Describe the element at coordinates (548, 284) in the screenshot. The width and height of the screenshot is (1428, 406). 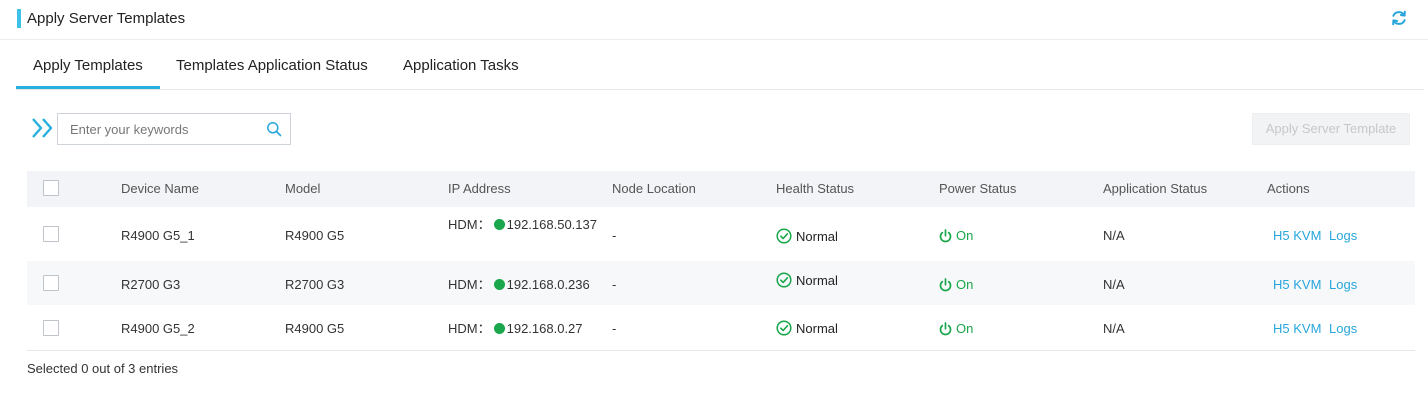
I see `ip-value: 192.168.0.236` at that location.